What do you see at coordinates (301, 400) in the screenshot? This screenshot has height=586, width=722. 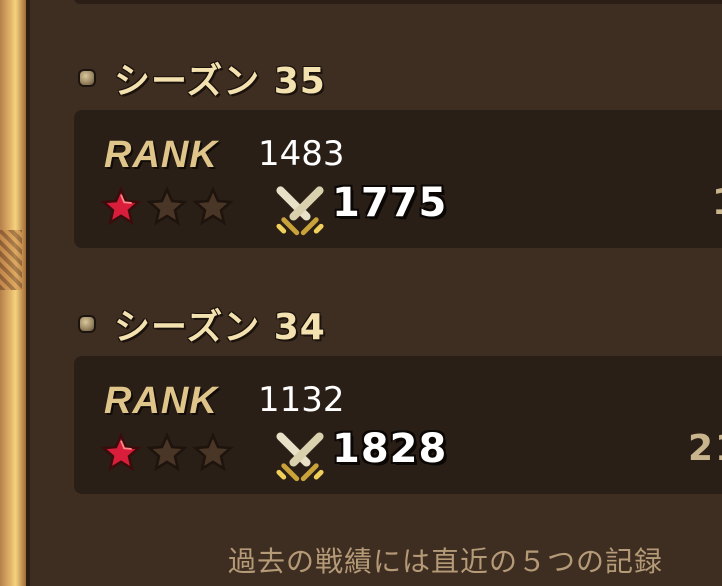 I see `rank-value: 1132` at bounding box center [301, 400].